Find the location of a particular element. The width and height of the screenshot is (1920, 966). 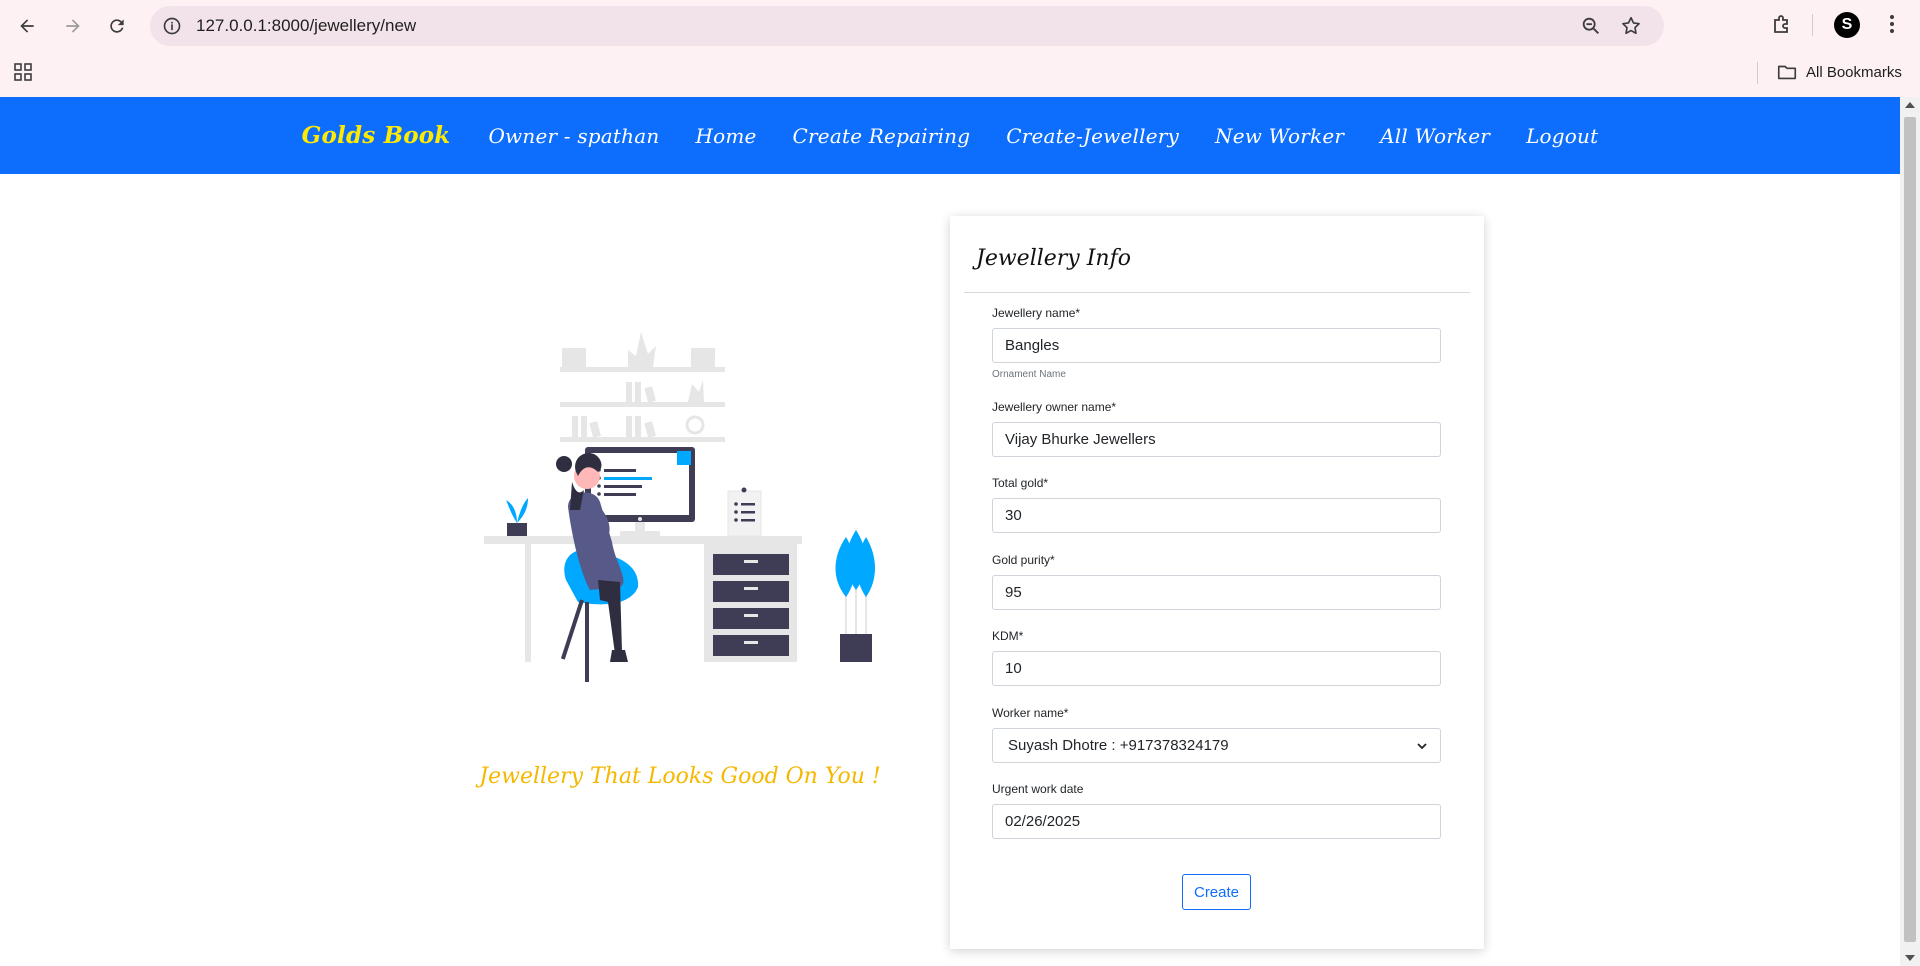

hero-tagline: Jewellery That Looks Good On You ! is located at coordinates (680, 776).